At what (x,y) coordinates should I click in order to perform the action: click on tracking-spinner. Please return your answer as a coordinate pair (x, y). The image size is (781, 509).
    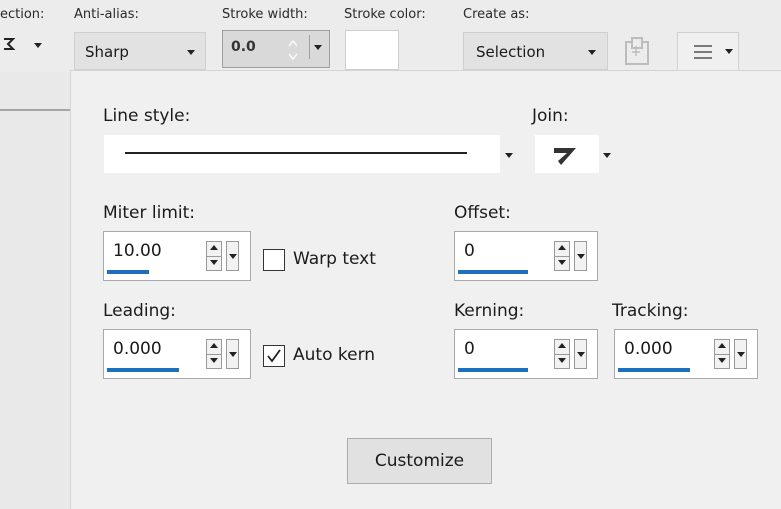
    Looking at the image, I should click on (722, 354).